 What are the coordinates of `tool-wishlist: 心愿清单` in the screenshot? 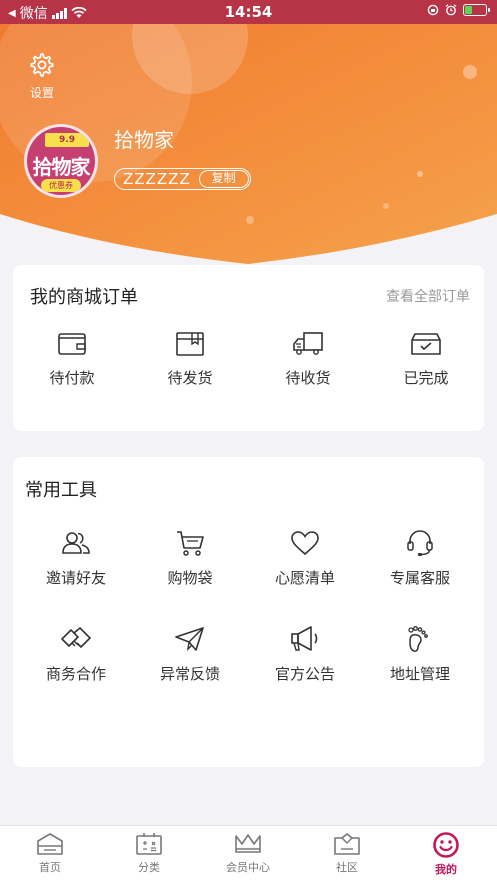 It's located at (305, 558).